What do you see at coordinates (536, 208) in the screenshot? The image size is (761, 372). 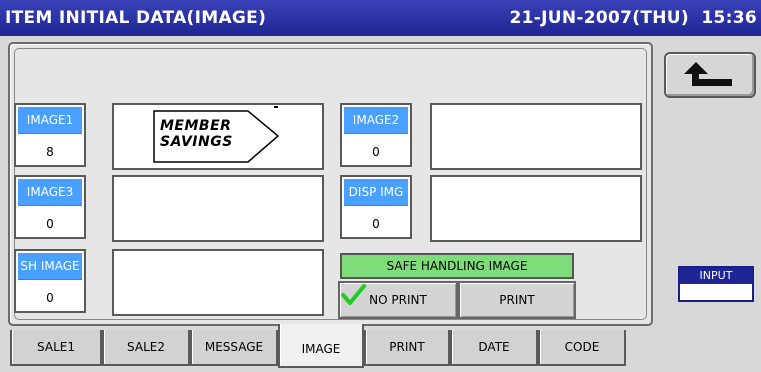 I see `disp-img-preview` at bounding box center [536, 208].